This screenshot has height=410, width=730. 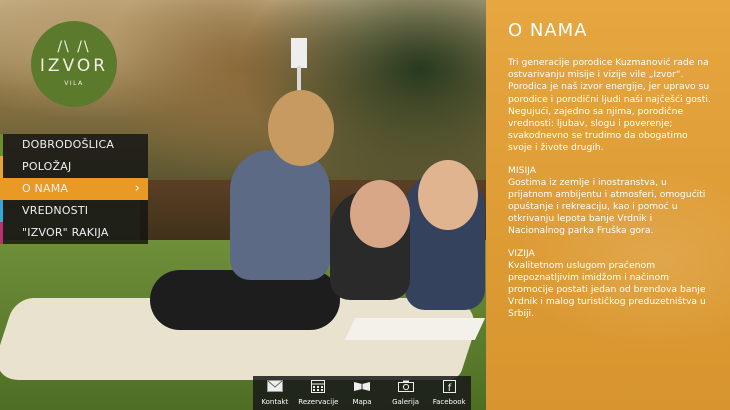 I want to click on mother-figure, so click(x=280, y=215).